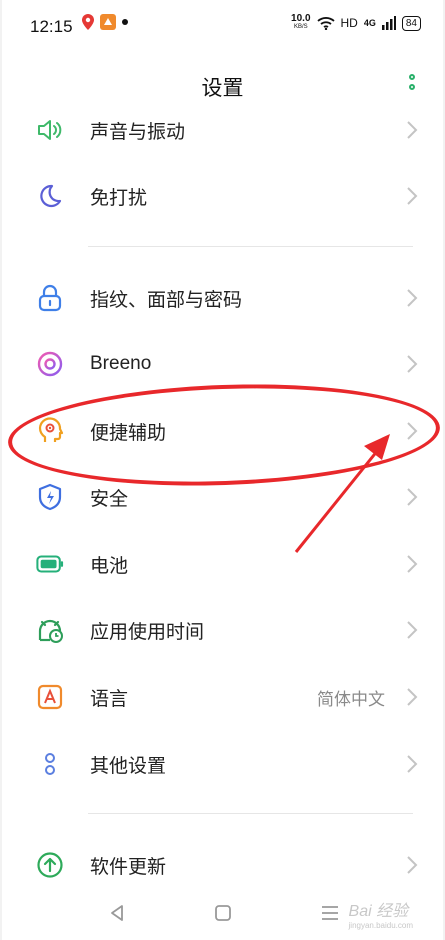 The width and height of the screenshot is (445, 940). I want to click on settings-item-label: 电池, so click(109, 566).